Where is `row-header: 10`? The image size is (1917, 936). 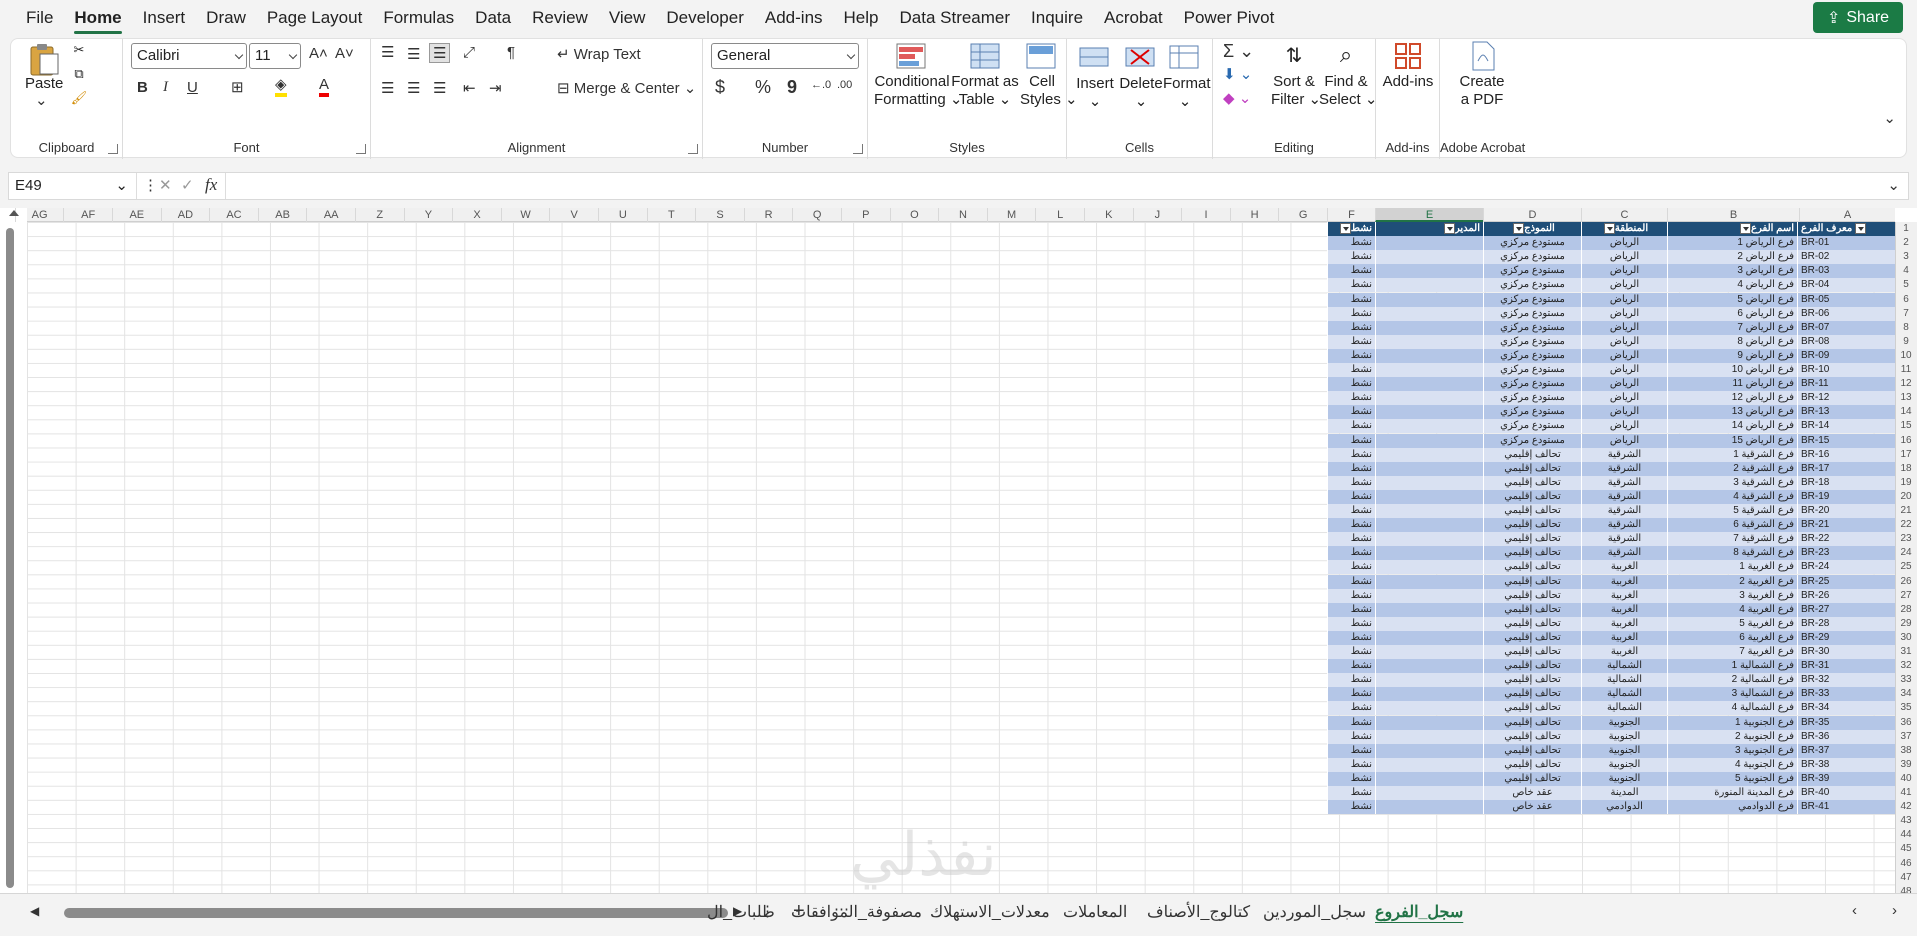
row-header: 10 is located at coordinates (1906, 356).